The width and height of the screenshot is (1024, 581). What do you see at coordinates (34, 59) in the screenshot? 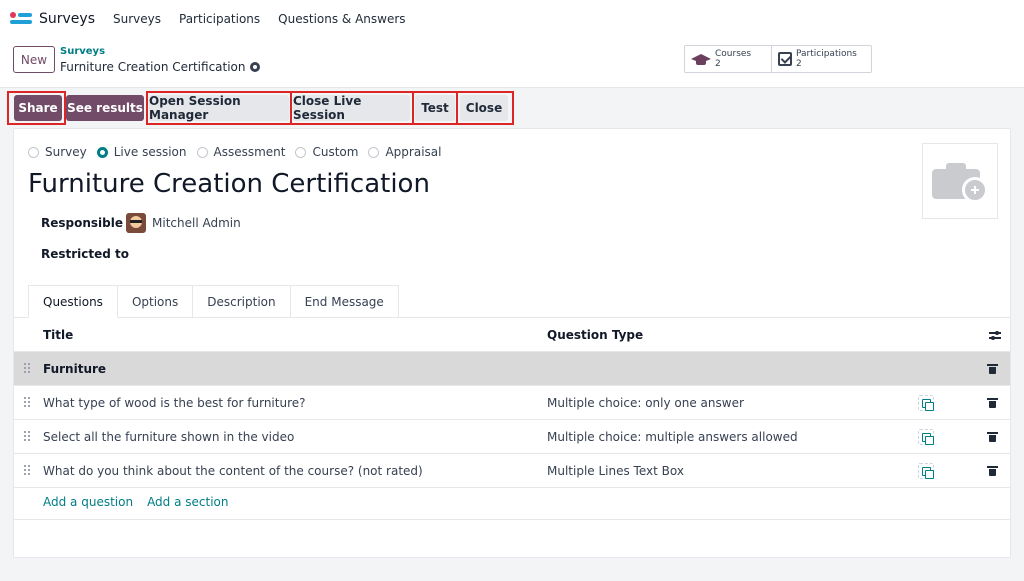
I see `new-button: New` at bounding box center [34, 59].